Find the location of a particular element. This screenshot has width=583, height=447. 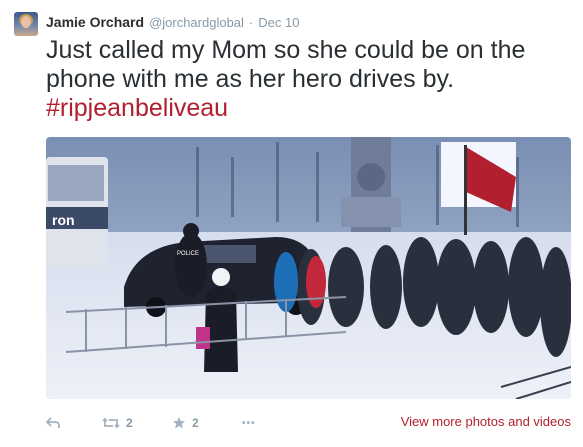

author-avatar is located at coordinates (26, 24).